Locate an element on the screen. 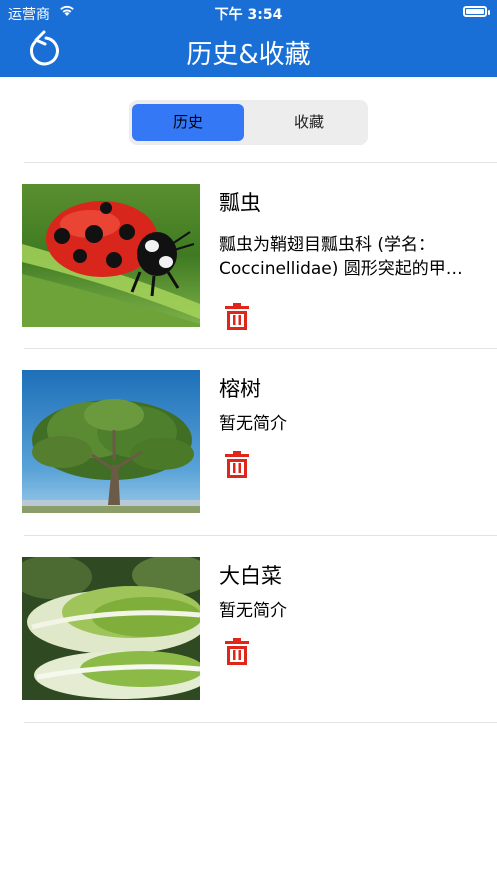 The image size is (497, 883). nav-bar: 历史&收藏 is located at coordinates (248, 50).